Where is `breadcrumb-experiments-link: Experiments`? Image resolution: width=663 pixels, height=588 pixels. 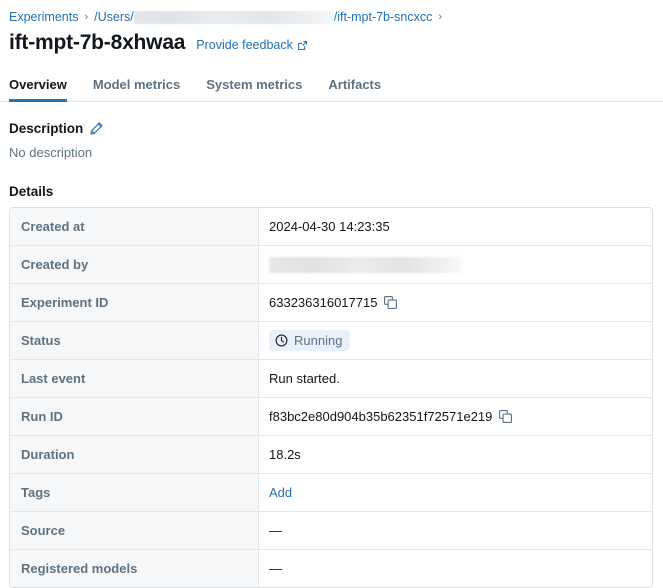
breadcrumb-experiments-link: Experiments is located at coordinates (43, 17).